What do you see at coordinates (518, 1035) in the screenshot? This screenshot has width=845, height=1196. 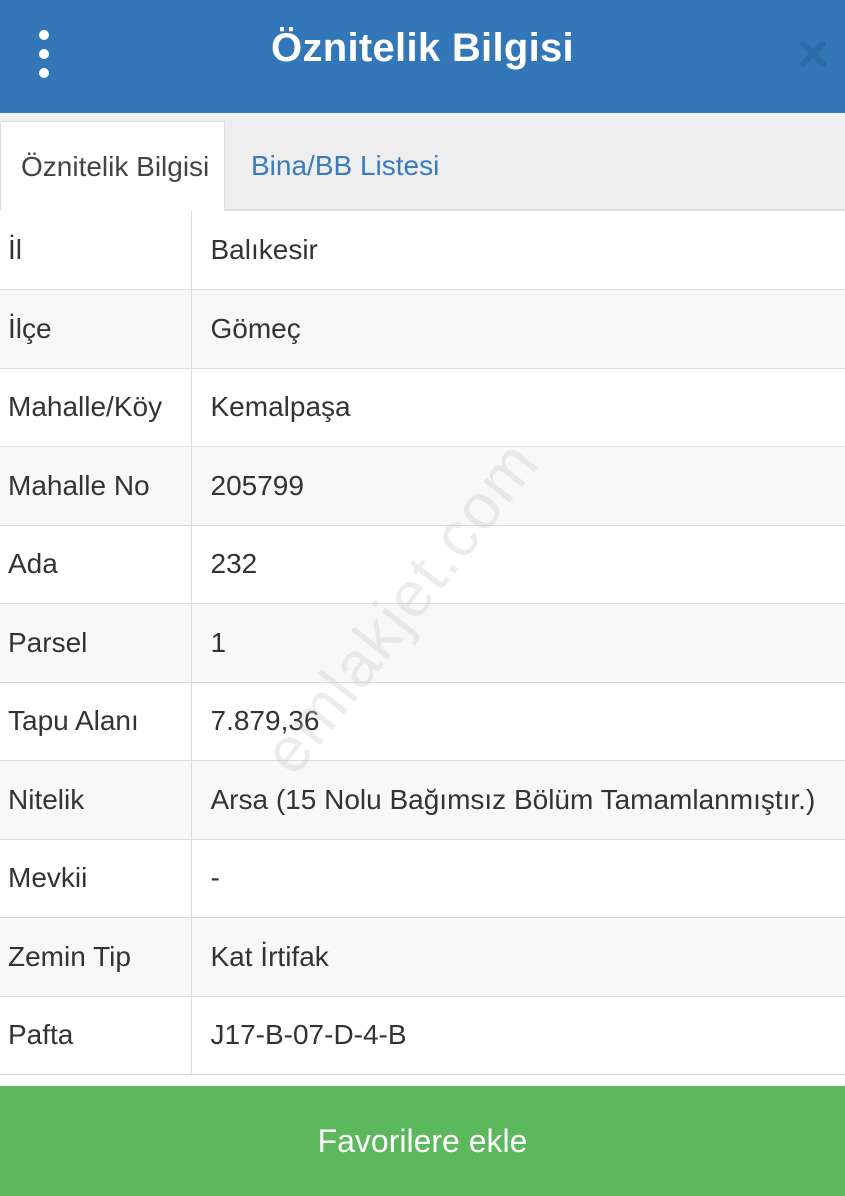 I see `attribute-value: J17-B-07-D-4-B` at bounding box center [518, 1035].